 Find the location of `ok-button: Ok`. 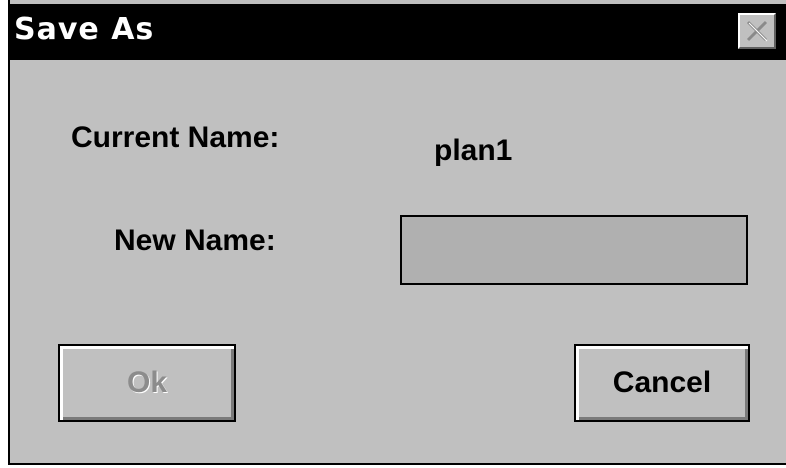

ok-button: Ok is located at coordinates (147, 383).